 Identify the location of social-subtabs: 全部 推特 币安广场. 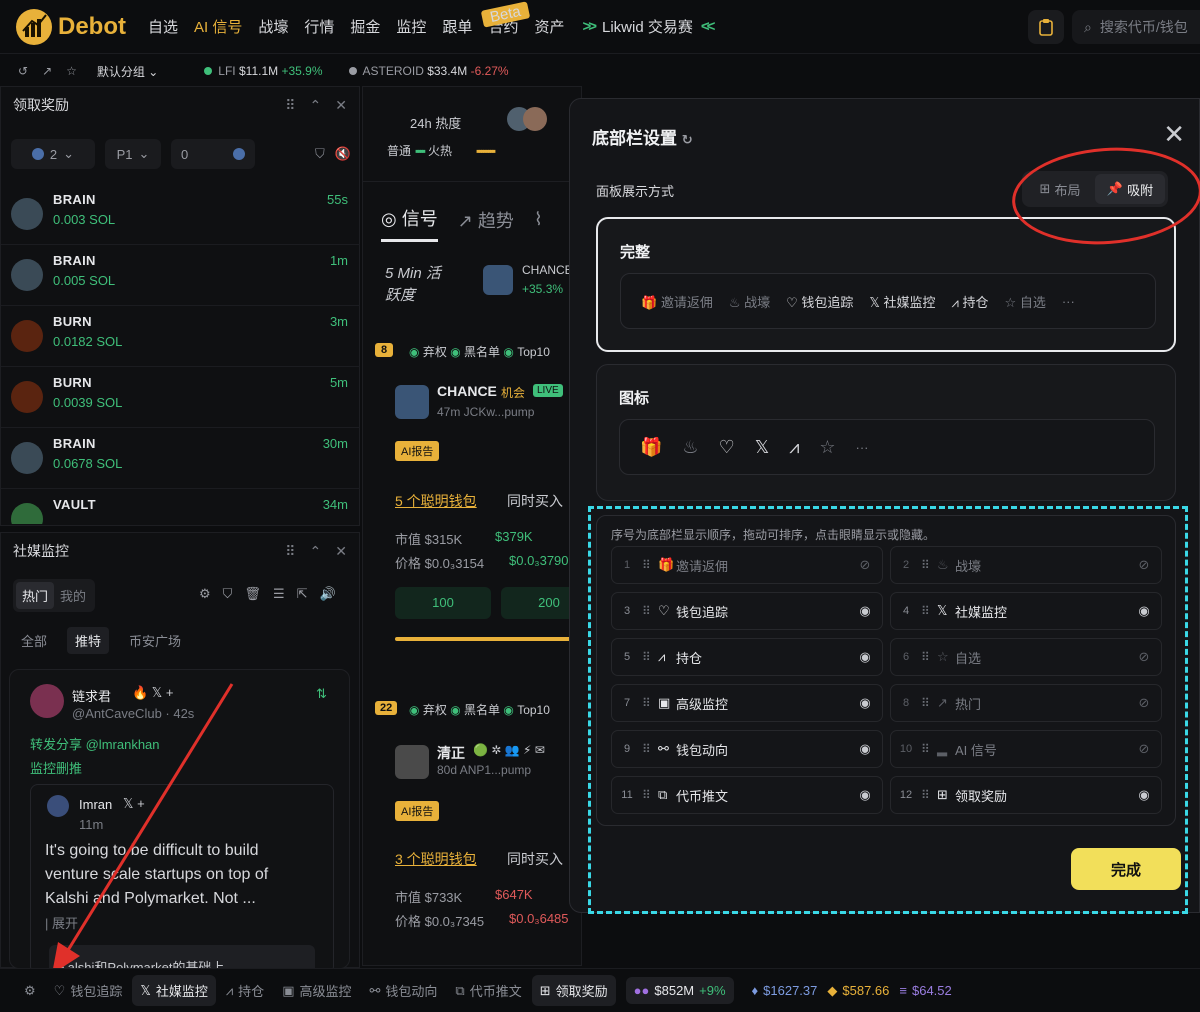
(101, 640).